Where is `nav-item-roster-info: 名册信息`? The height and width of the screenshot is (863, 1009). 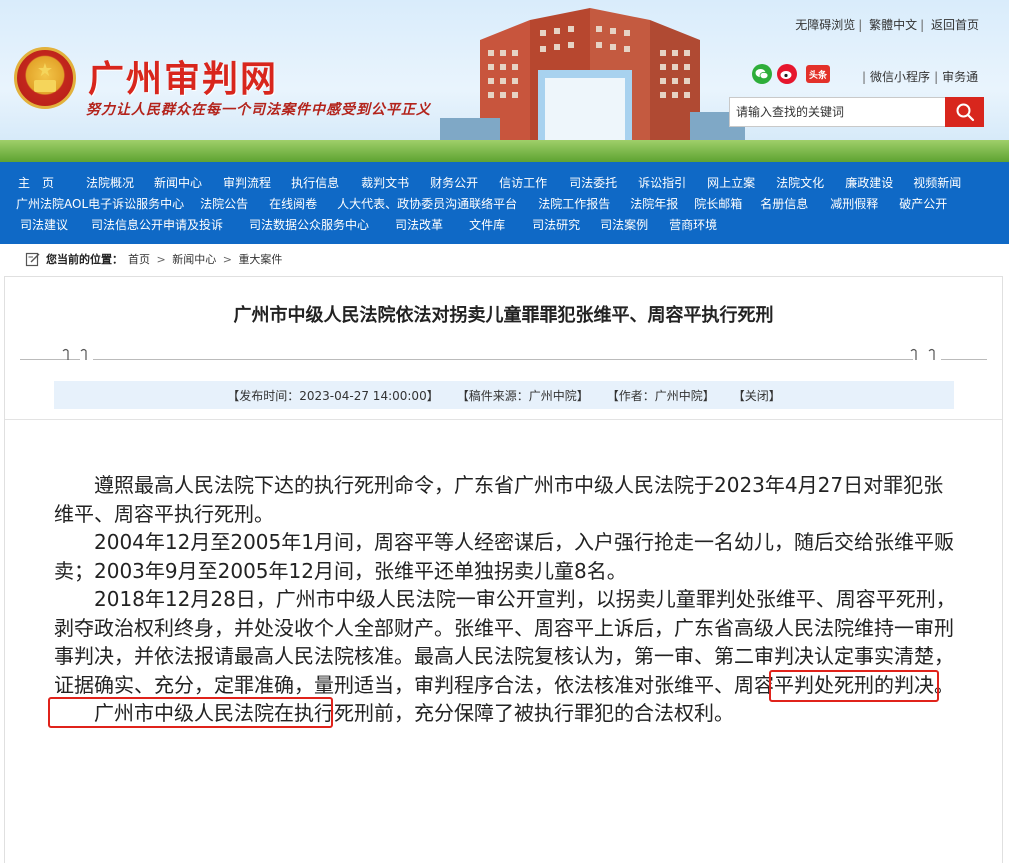
nav-item-roster-info: 名册信息 is located at coordinates (784, 203).